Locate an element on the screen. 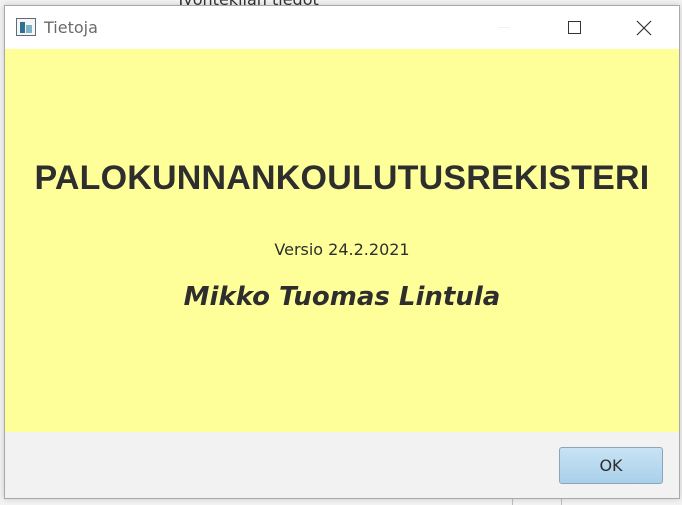 The image size is (682, 505). close-button is located at coordinates (644, 27).